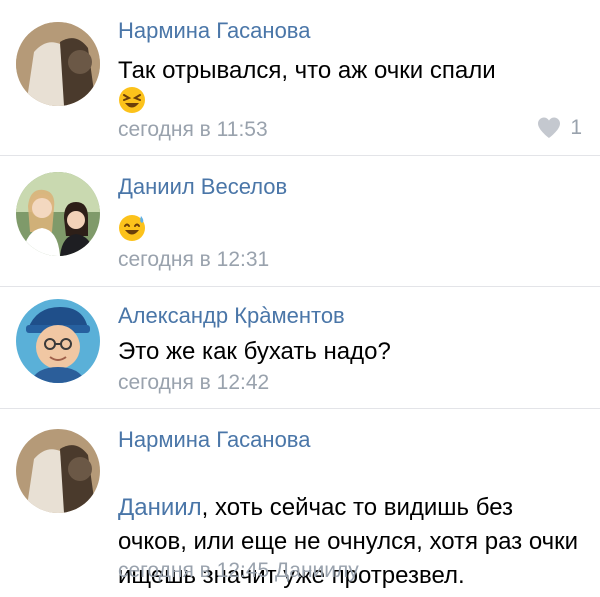 The height and width of the screenshot is (597, 600). I want to click on timestamp-text: сегодня в 12:45, so click(194, 570).